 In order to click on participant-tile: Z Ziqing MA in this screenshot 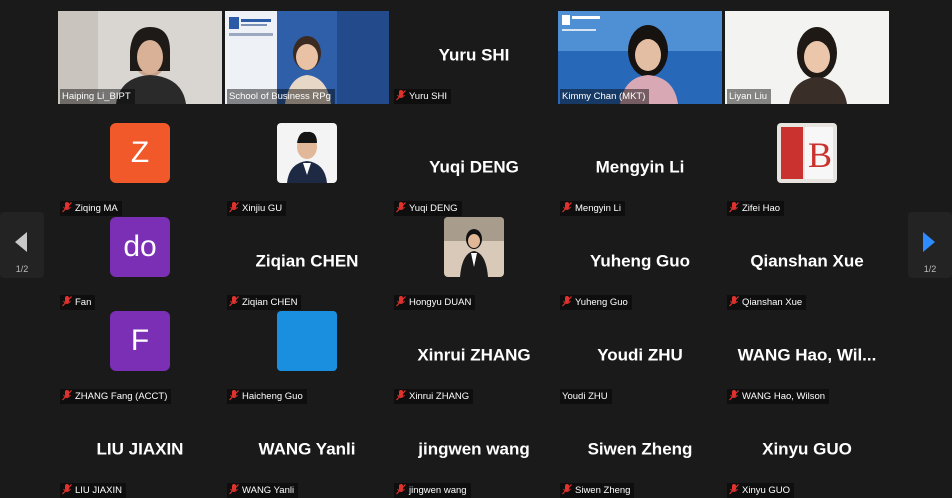, I will do `click(140, 169)`.